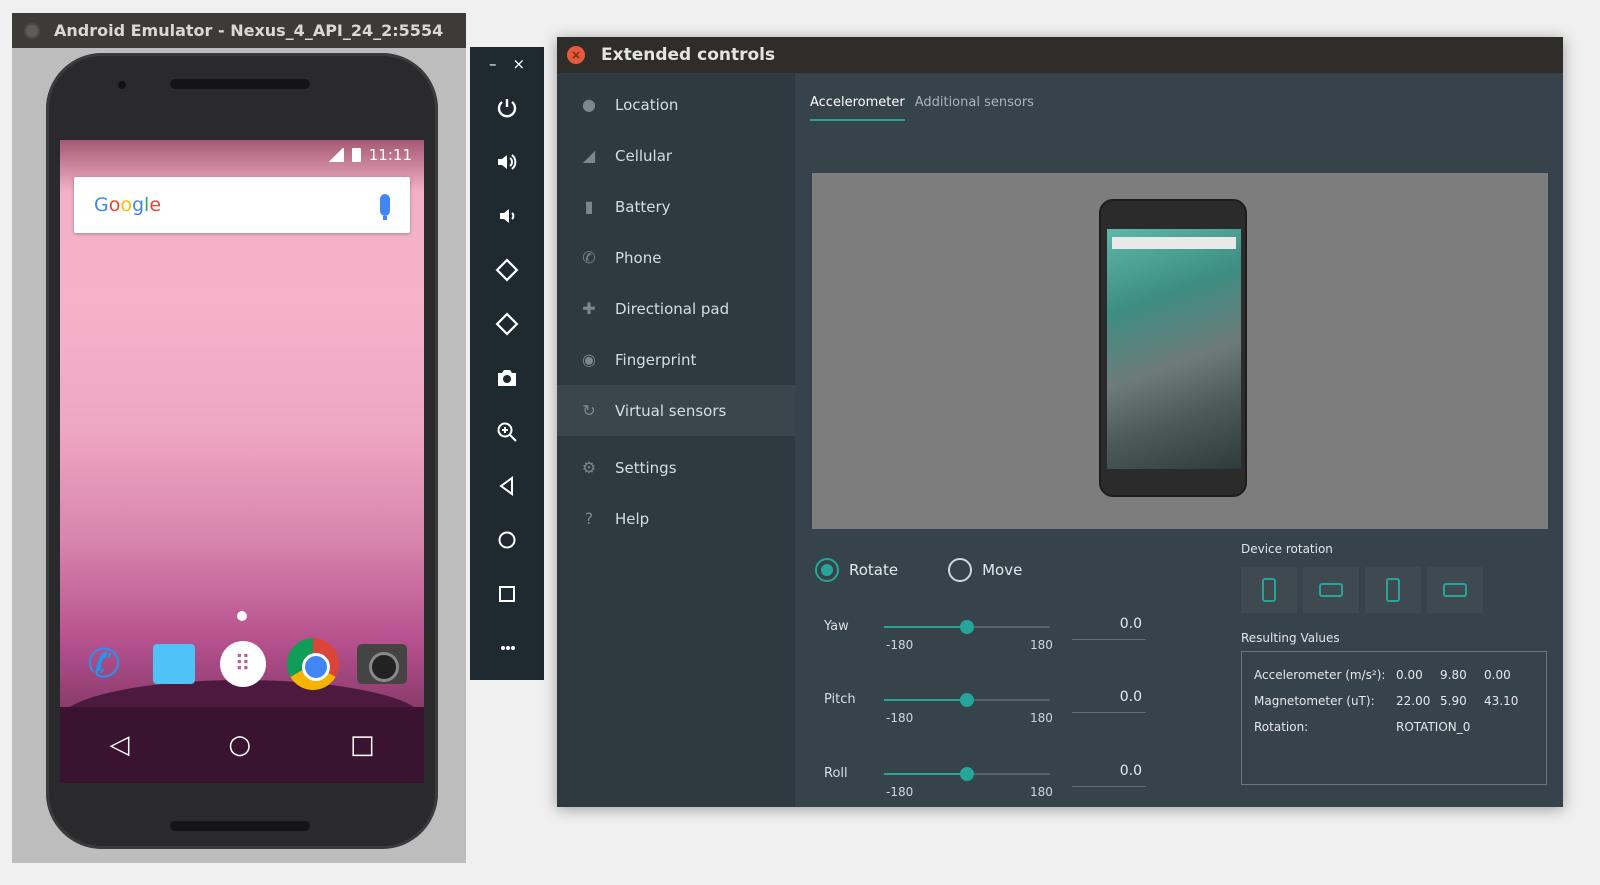 The height and width of the screenshot is (885, 1600). I want to click on page-indicator, so click(242, 616).